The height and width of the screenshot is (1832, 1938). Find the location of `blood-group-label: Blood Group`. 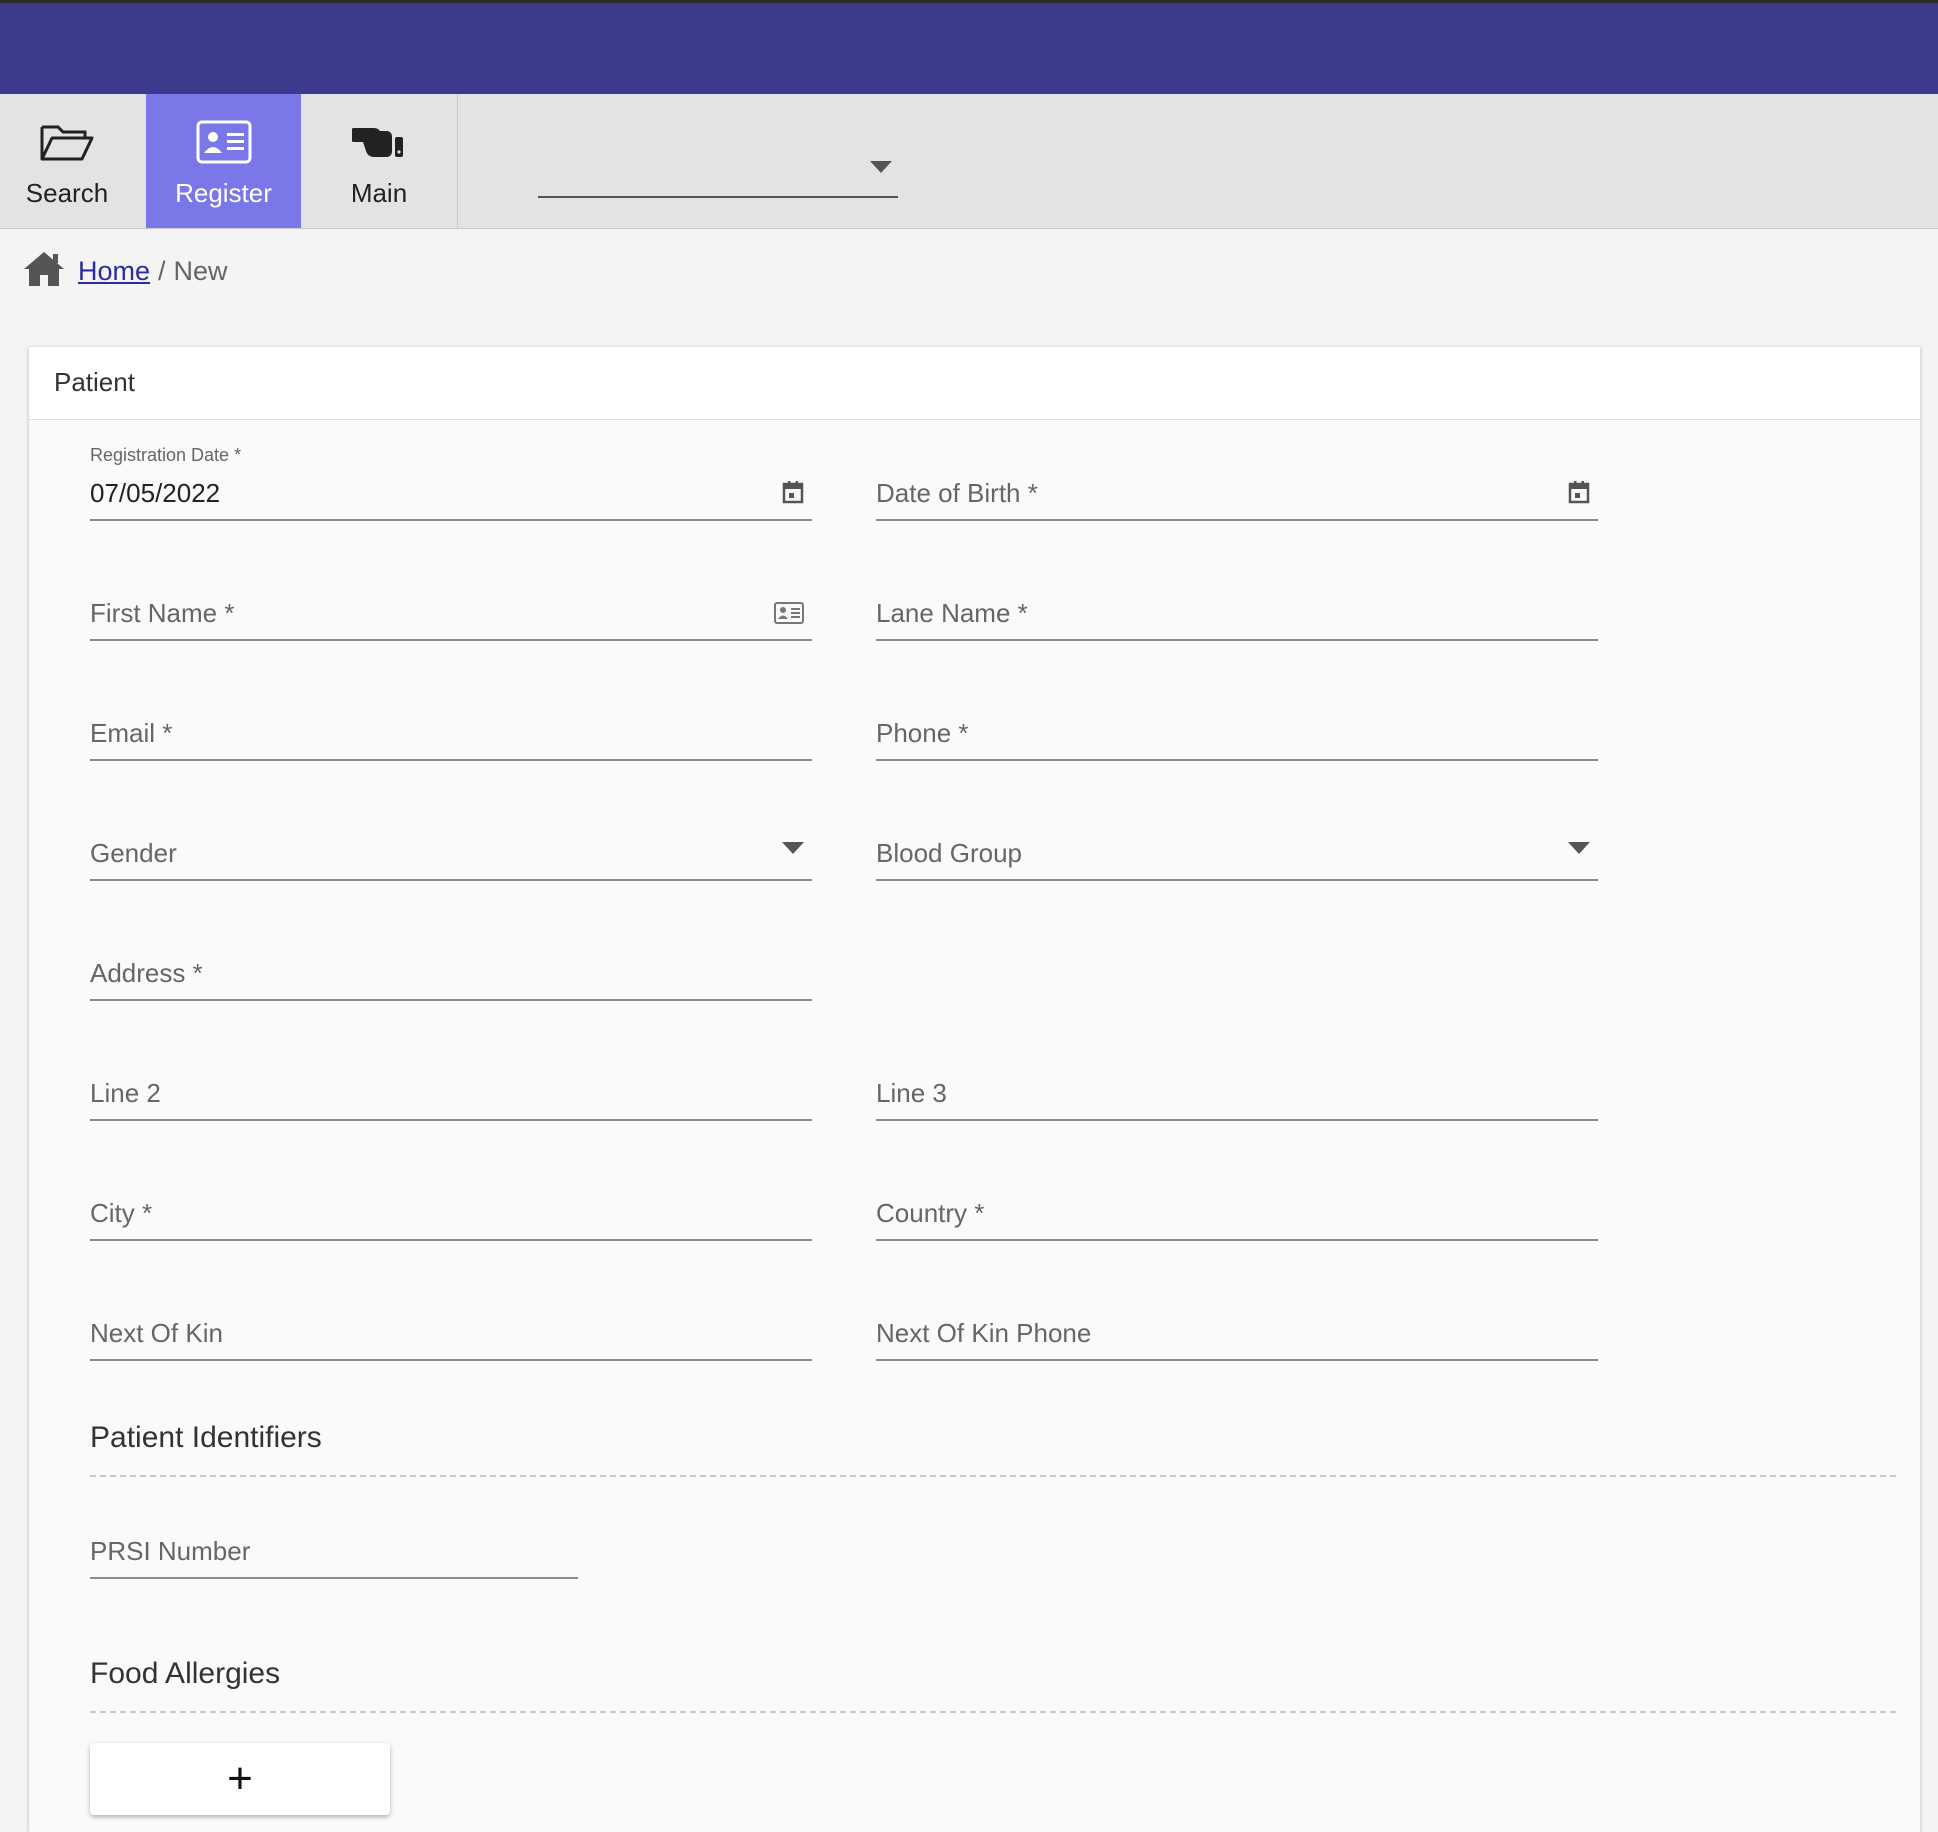

blood-group-label: Blood Group is located at coordinates (949, 853).